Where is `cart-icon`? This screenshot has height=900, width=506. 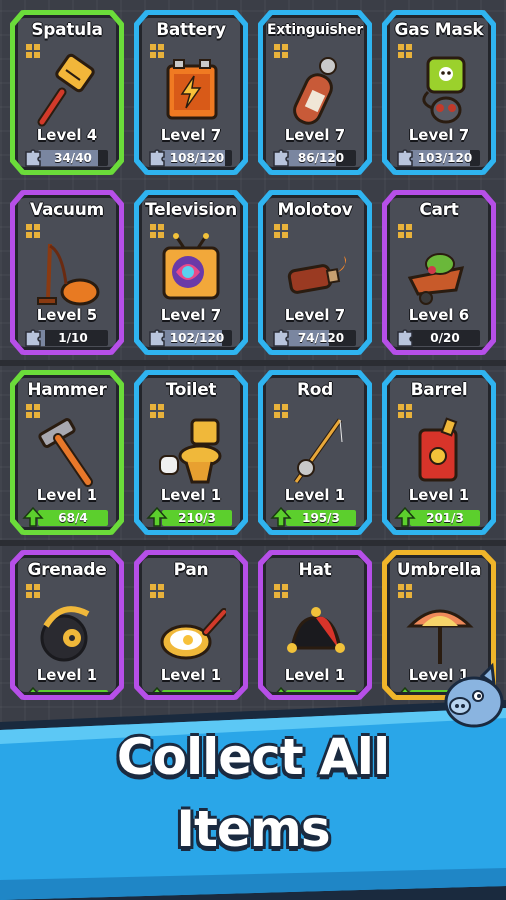 cart-icon is located at coordinates (439, 272).